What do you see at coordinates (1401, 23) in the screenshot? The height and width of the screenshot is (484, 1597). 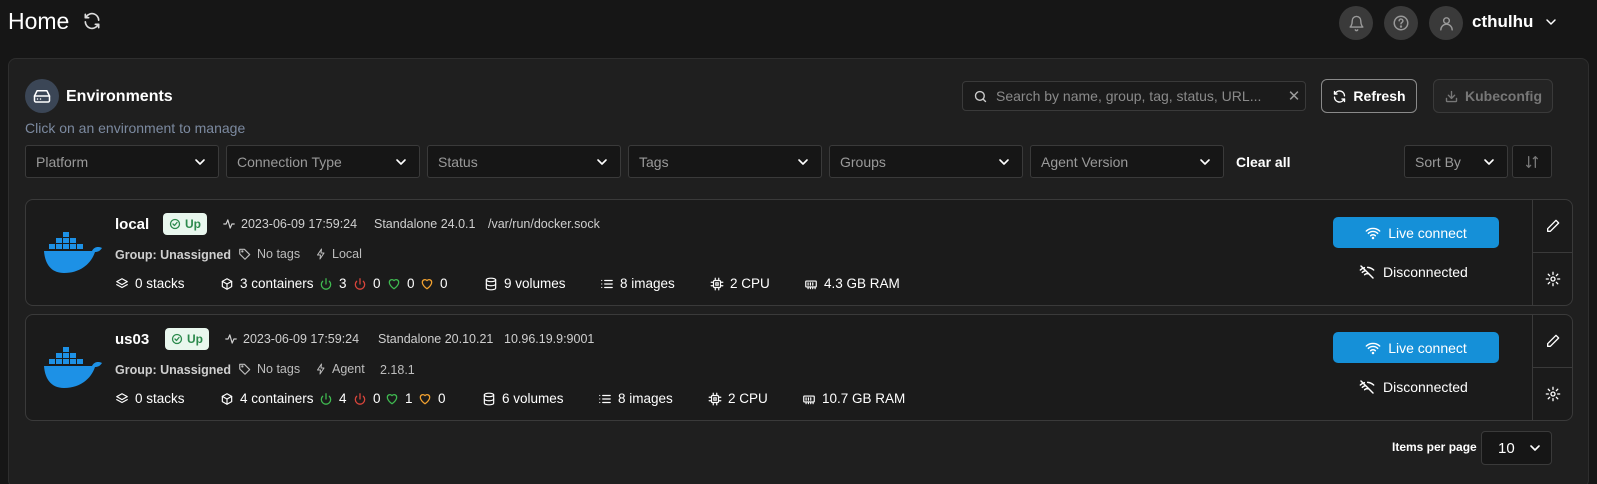 I see `help-button` at bounding box center [1401, 23].